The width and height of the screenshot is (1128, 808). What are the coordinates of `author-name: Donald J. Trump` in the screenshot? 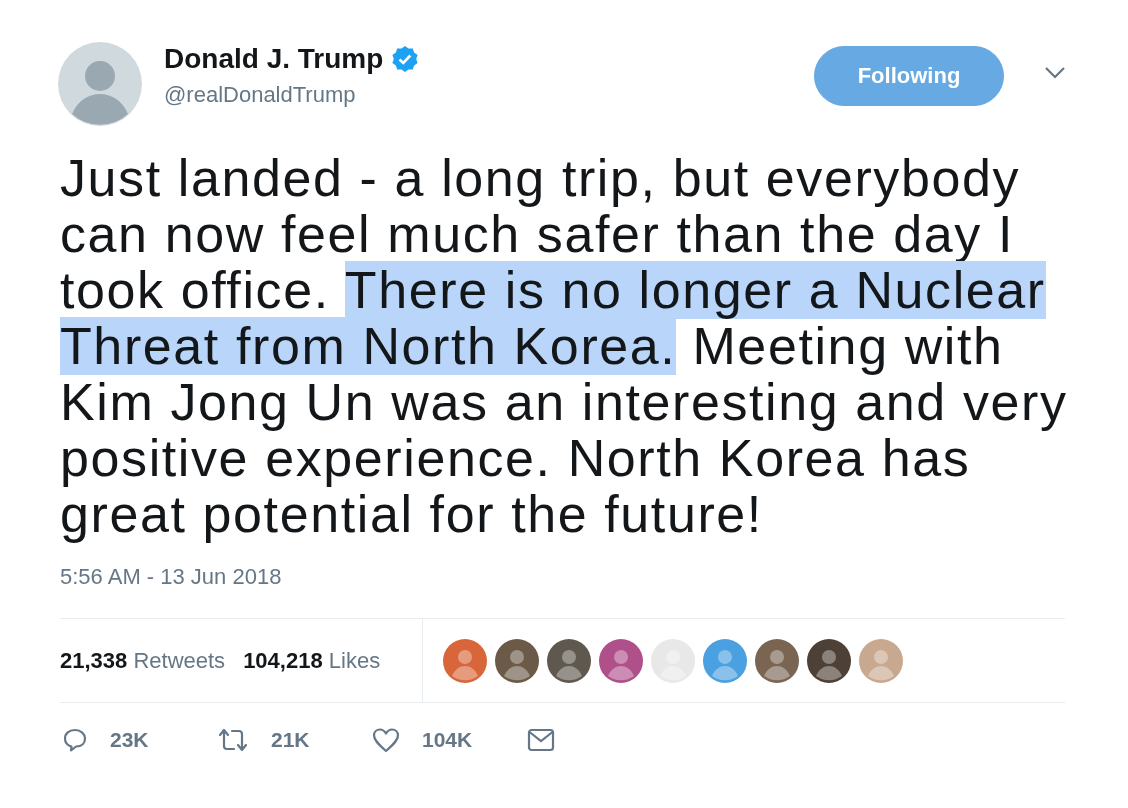 It's located at (274, 59).